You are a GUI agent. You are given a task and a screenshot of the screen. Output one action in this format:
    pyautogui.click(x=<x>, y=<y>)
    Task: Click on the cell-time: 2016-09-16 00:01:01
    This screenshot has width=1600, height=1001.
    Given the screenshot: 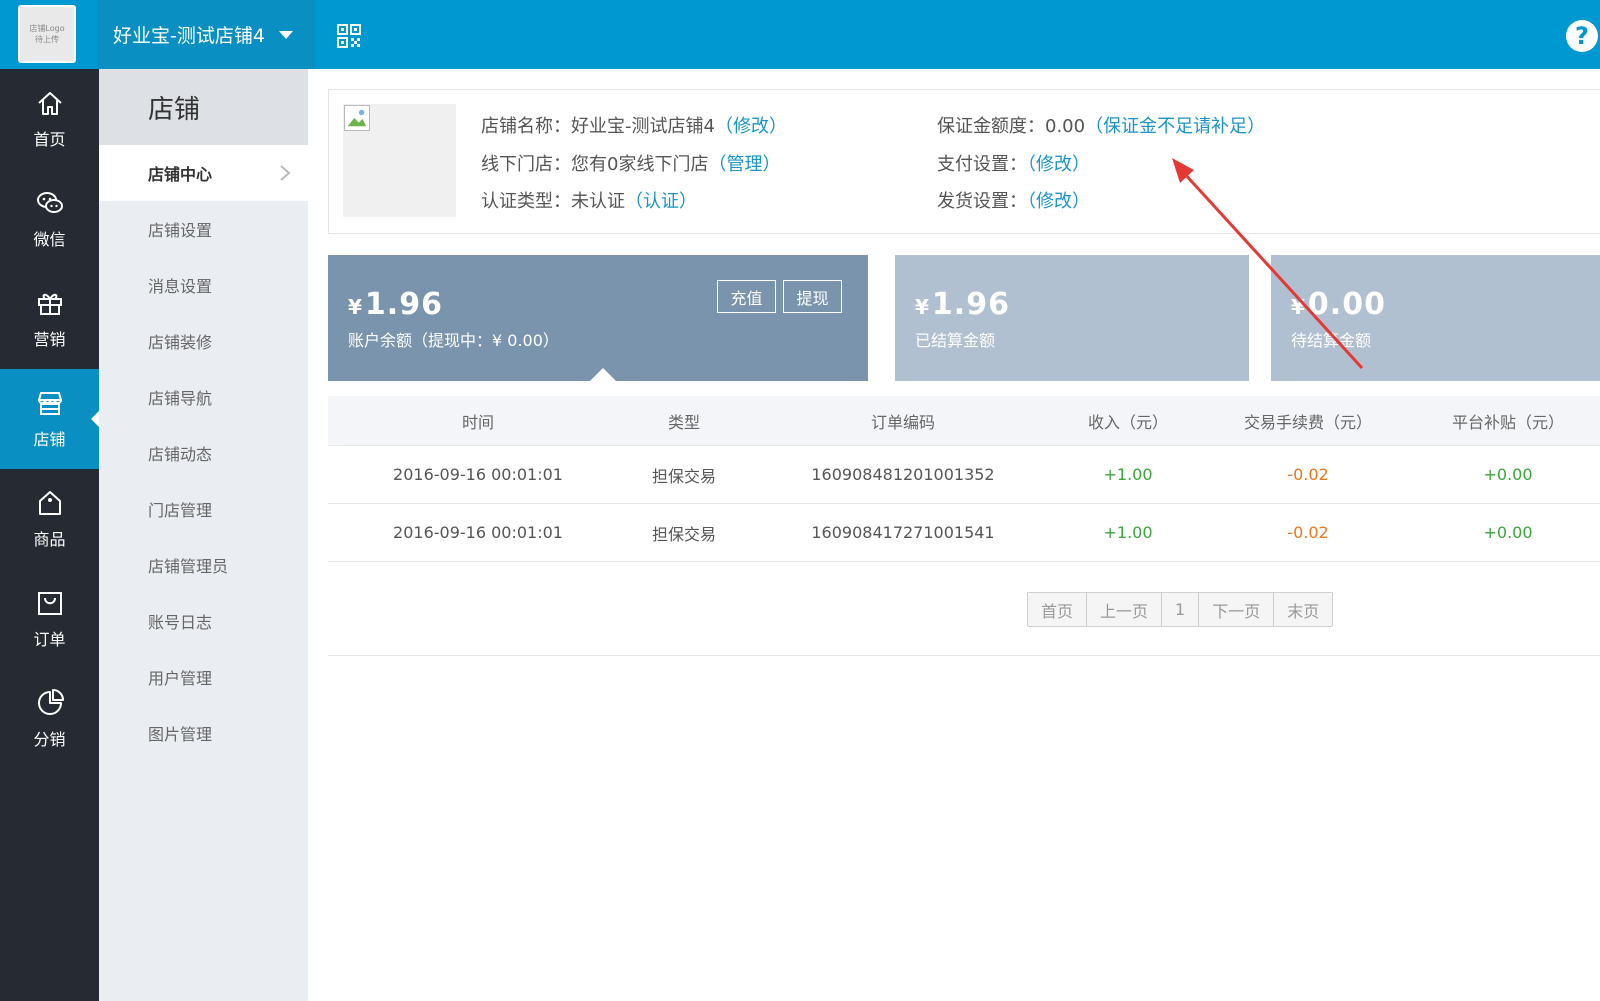 What is the action you would take?
    pyautogui.click(x=478, y=474)
    